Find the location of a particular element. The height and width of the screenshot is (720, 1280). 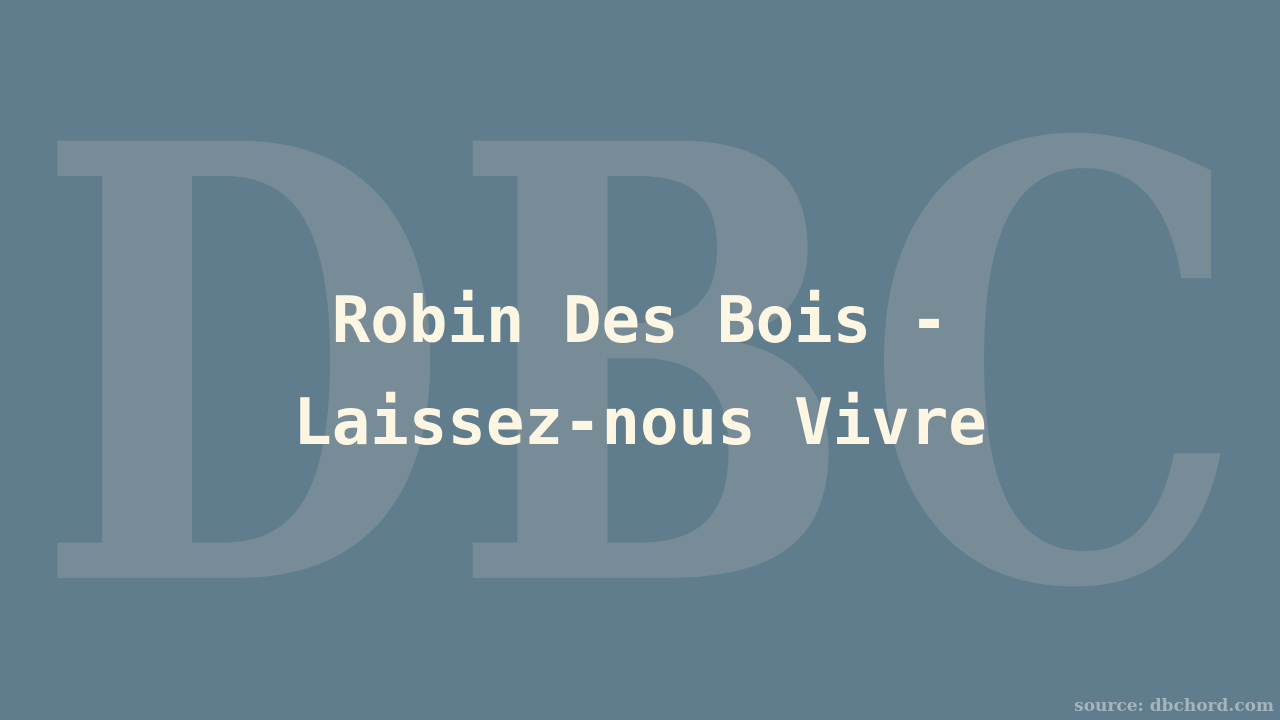

song-title-line-2: Laissez-nous Vivre is located at coordinates (640, 423).